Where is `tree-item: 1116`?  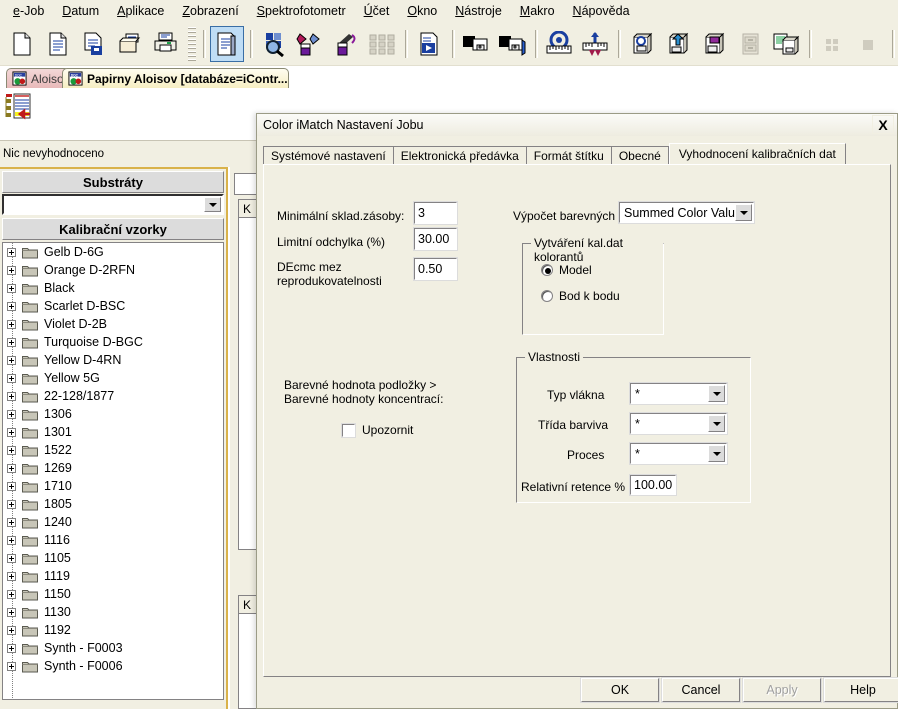
tree-item: 1116 is located at coordinates (113, 540).